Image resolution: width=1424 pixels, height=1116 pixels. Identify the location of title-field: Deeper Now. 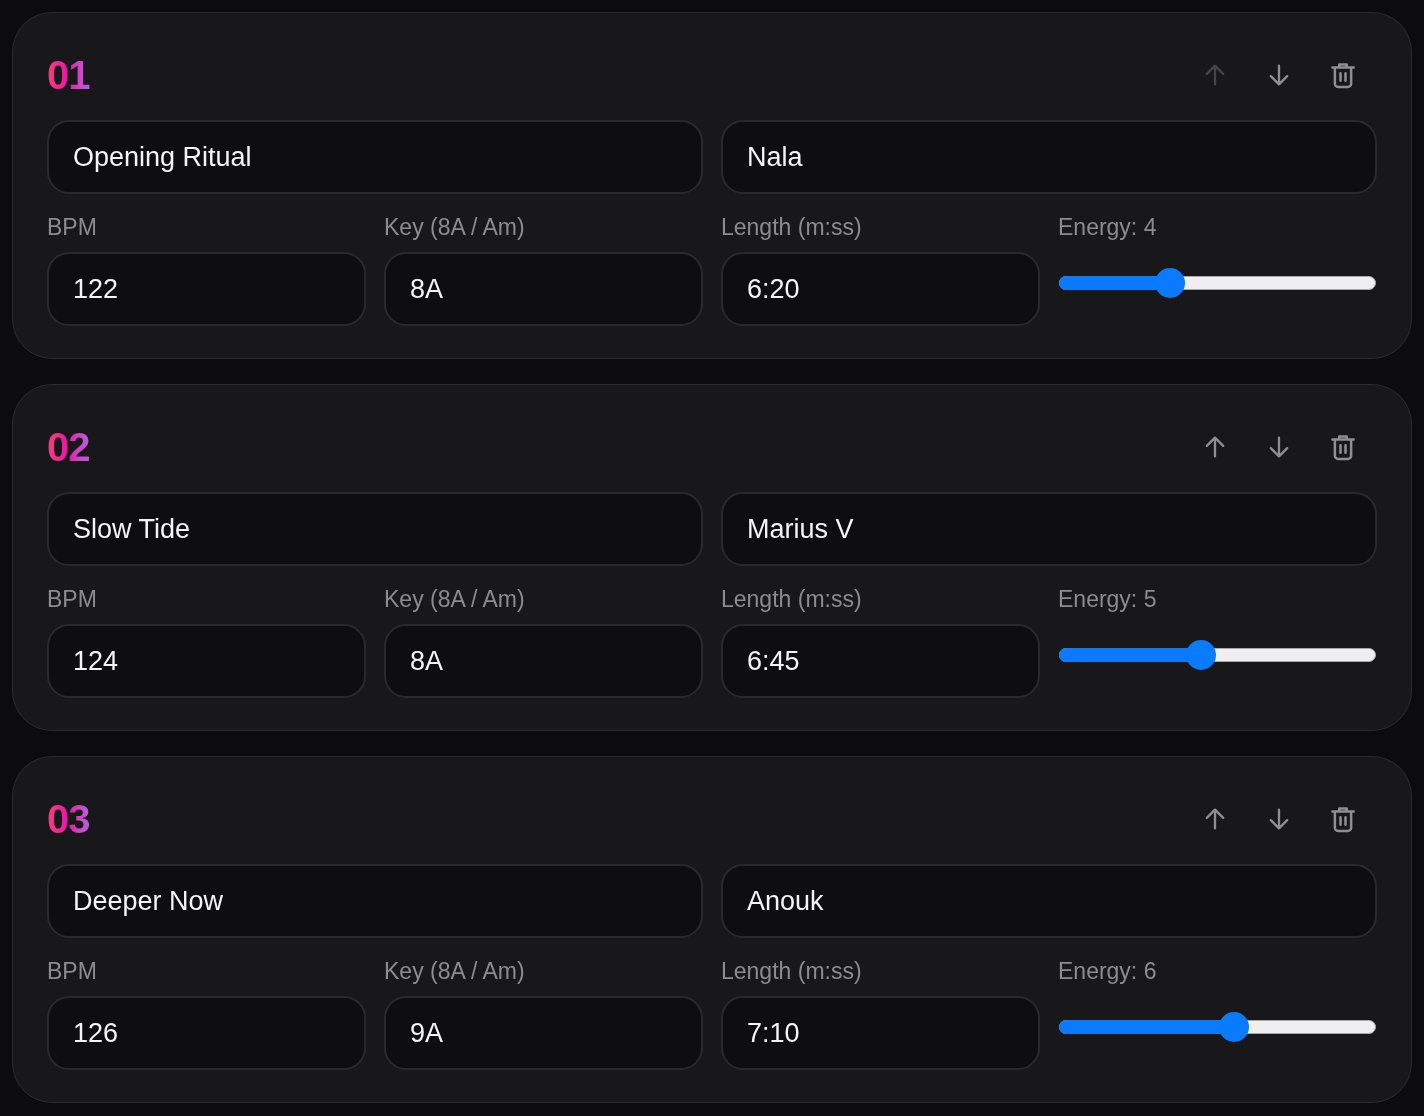
(375, 901).